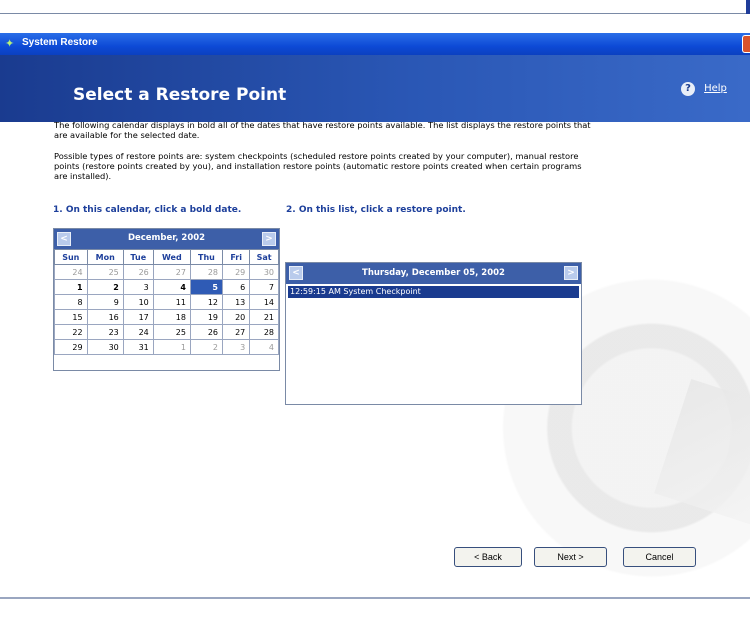 The height and width of the screenshot is (618, 750). I want to click on system-restore-icon: ✦, so click(10, 43).